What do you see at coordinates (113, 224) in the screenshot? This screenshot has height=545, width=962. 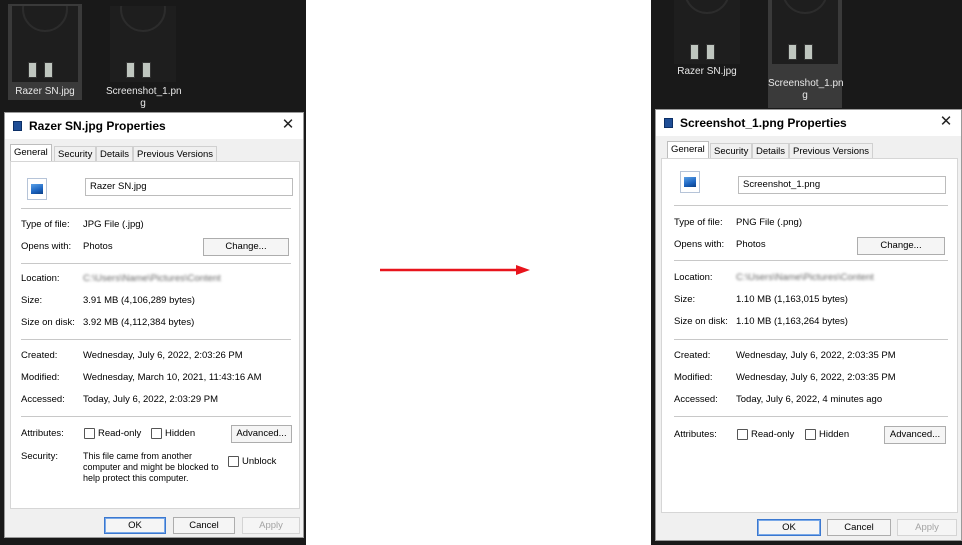 I see `type-of-file-value: JPG File (.jpg)` at bounding box center [113, 224].